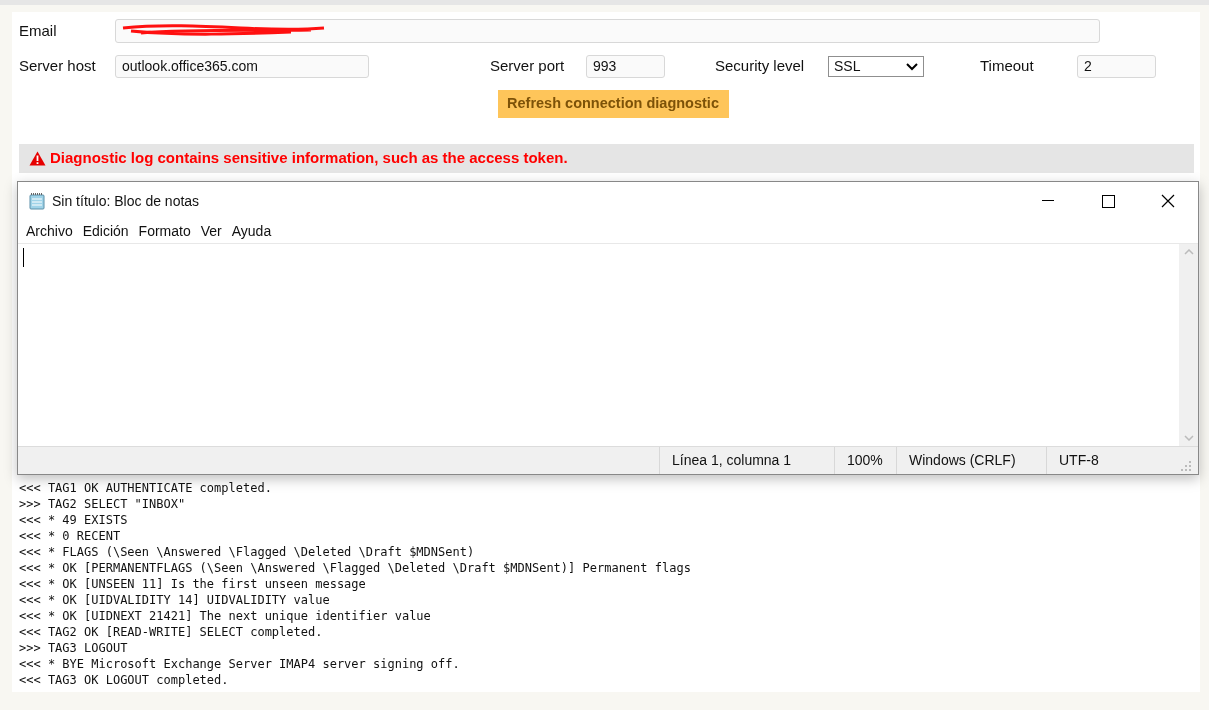 This screenshot has height=710, width=1209. Describe the element at coordinates (58, 66) in the screenshot. I see `field-label: Server host` at that location.